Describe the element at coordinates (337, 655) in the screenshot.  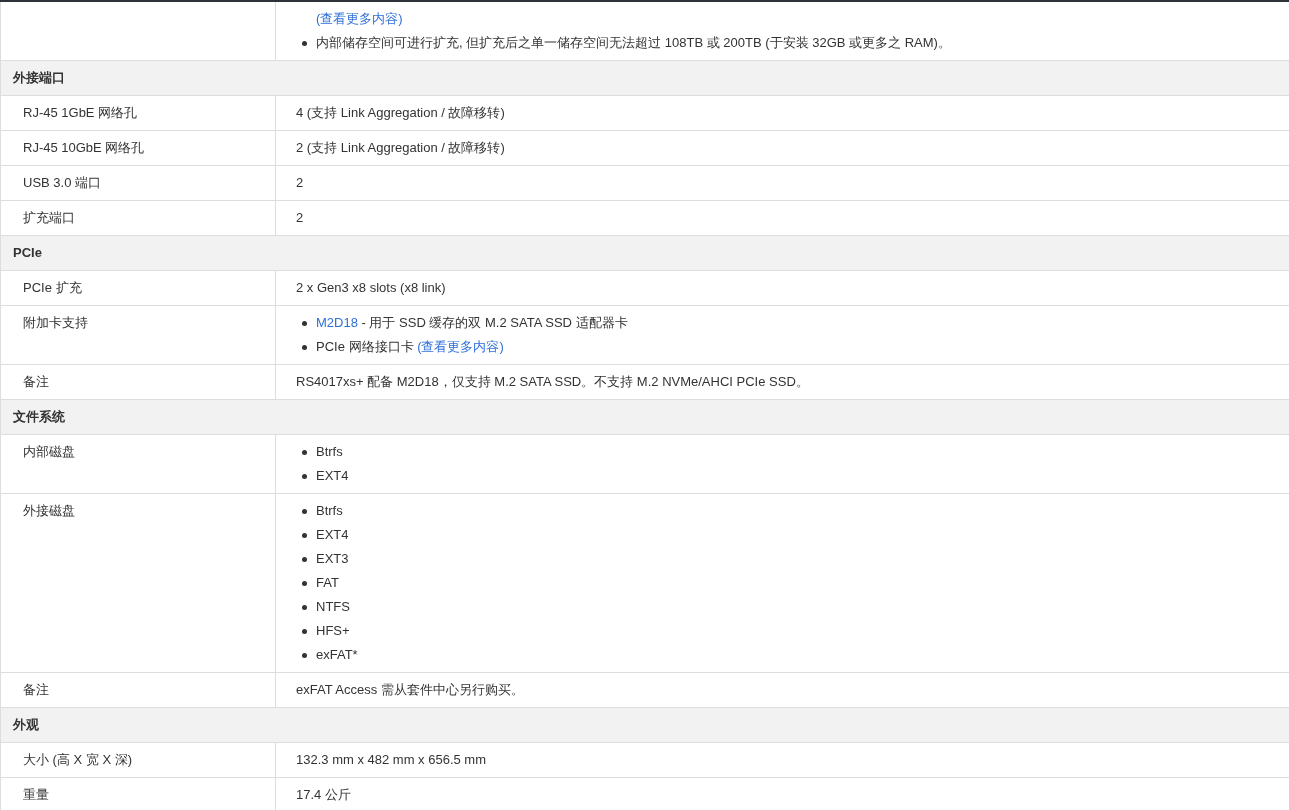
I see `list-item: exFAT*` at that location.